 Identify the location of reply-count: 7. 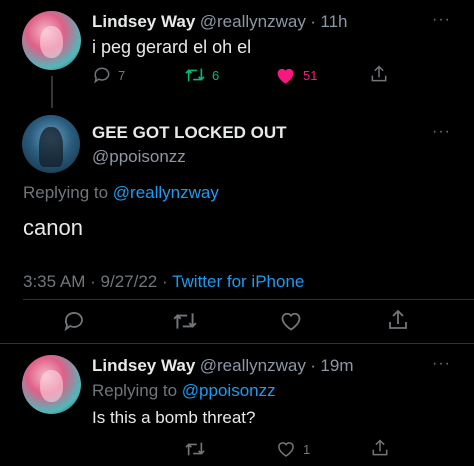
(122, 75).